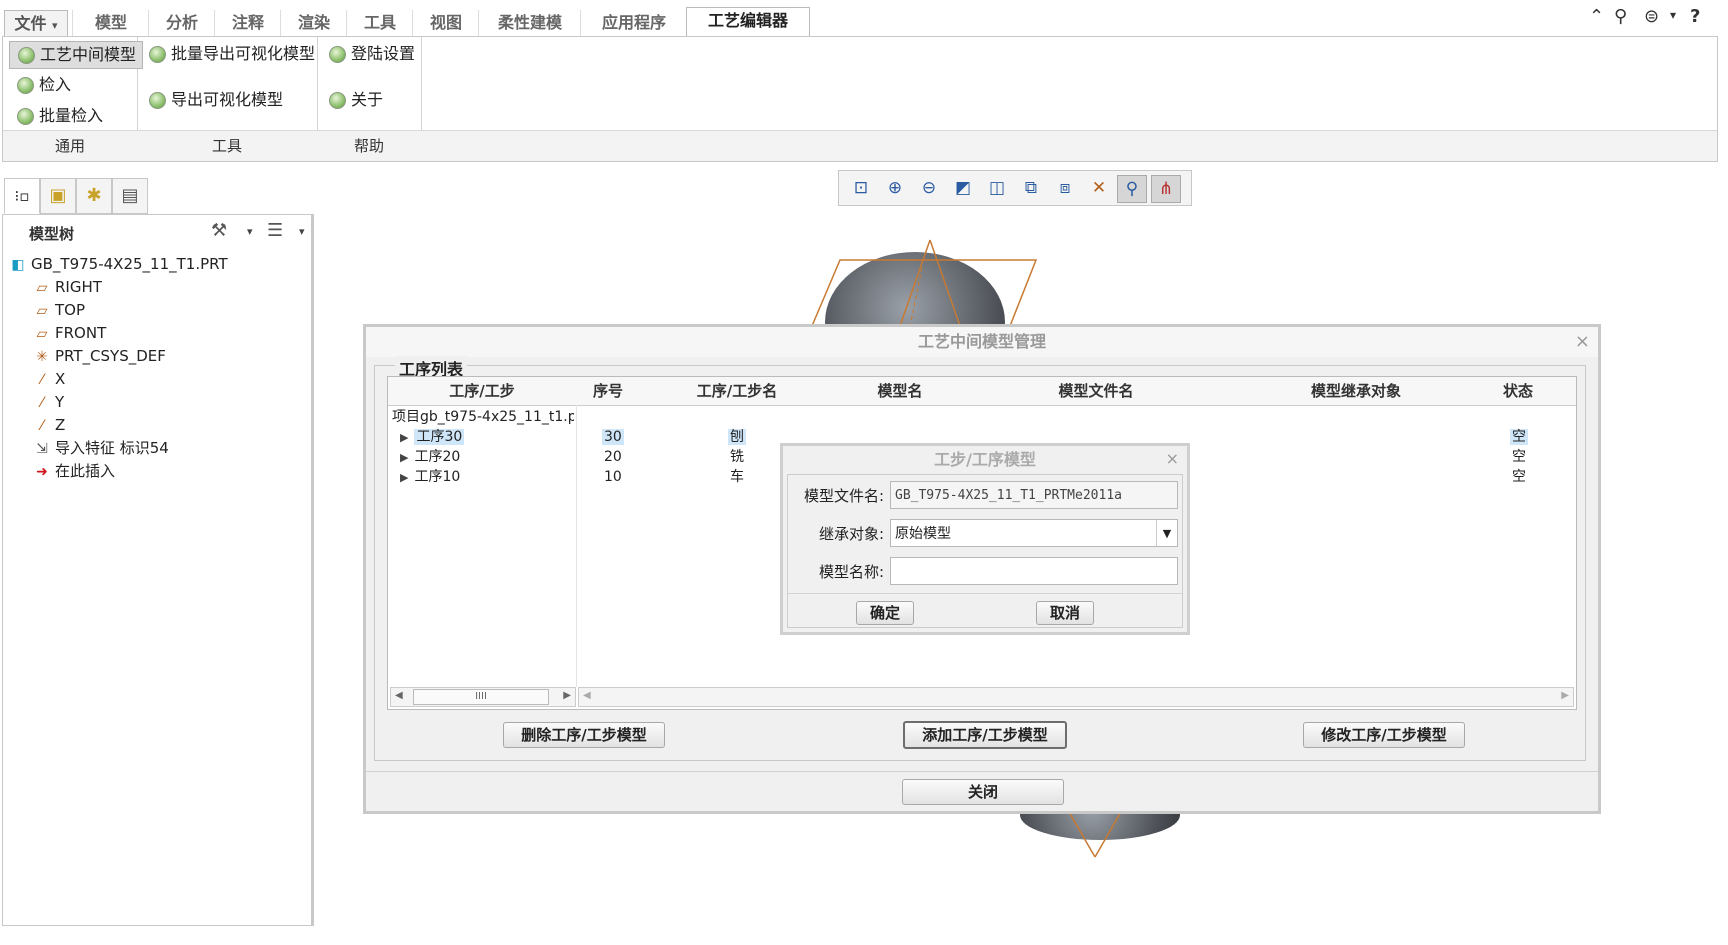 The image size is (1728, 945). What do you see at coordinates (983, 792) in the screenshot?
I see `close-button: 关闭` at bounding box center [983, 792].